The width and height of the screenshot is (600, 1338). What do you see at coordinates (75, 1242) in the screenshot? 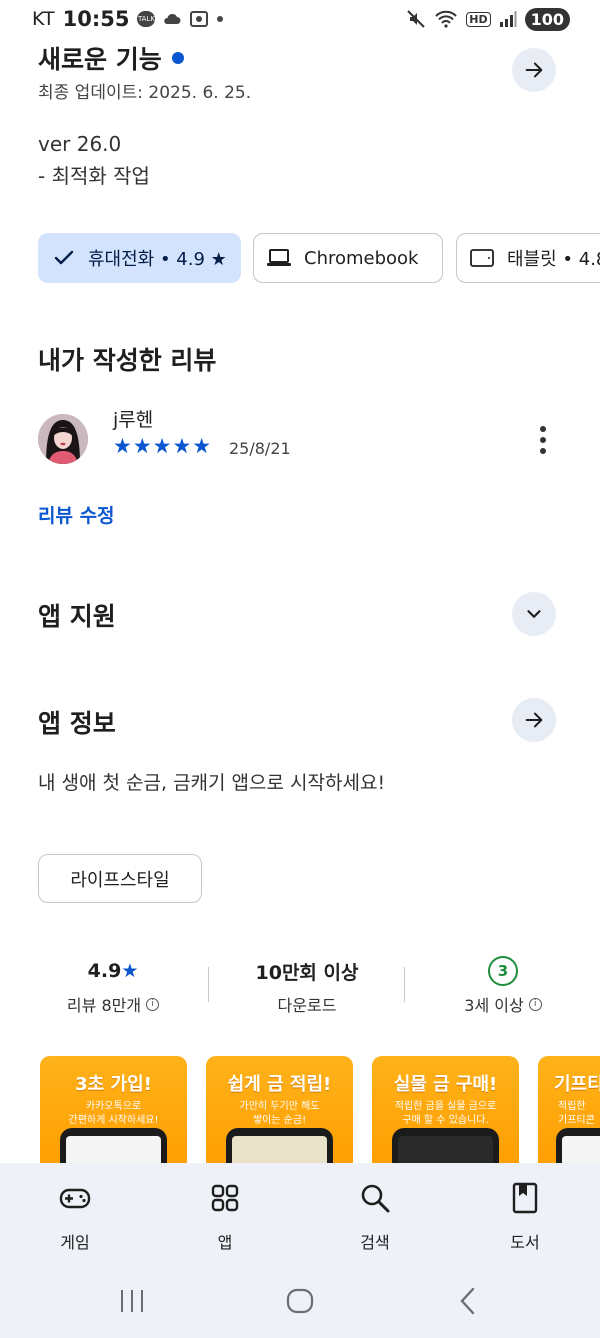
I see `nav-label-games: 게임` at bounding box center [75, 1242].